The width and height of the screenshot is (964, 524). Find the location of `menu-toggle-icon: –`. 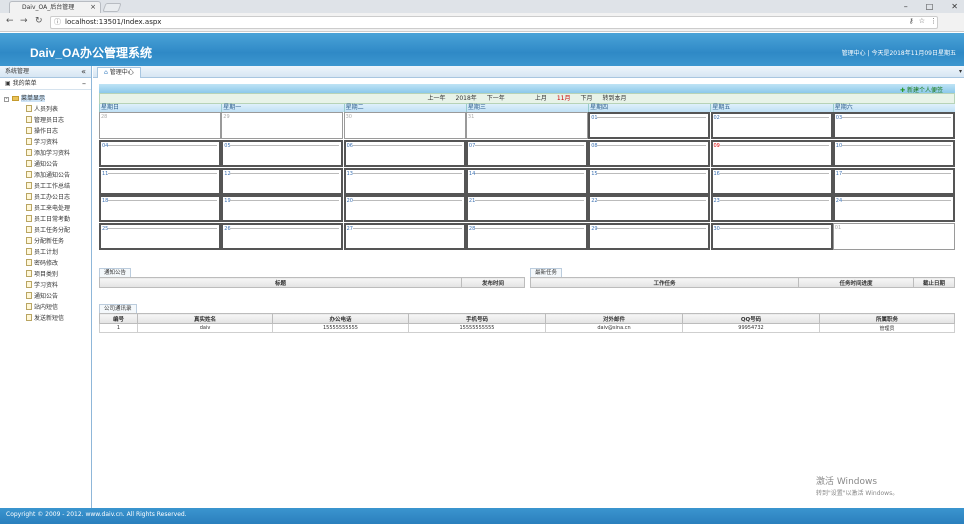

menu-toggle-icon: – is located at coordinates (84, 84).